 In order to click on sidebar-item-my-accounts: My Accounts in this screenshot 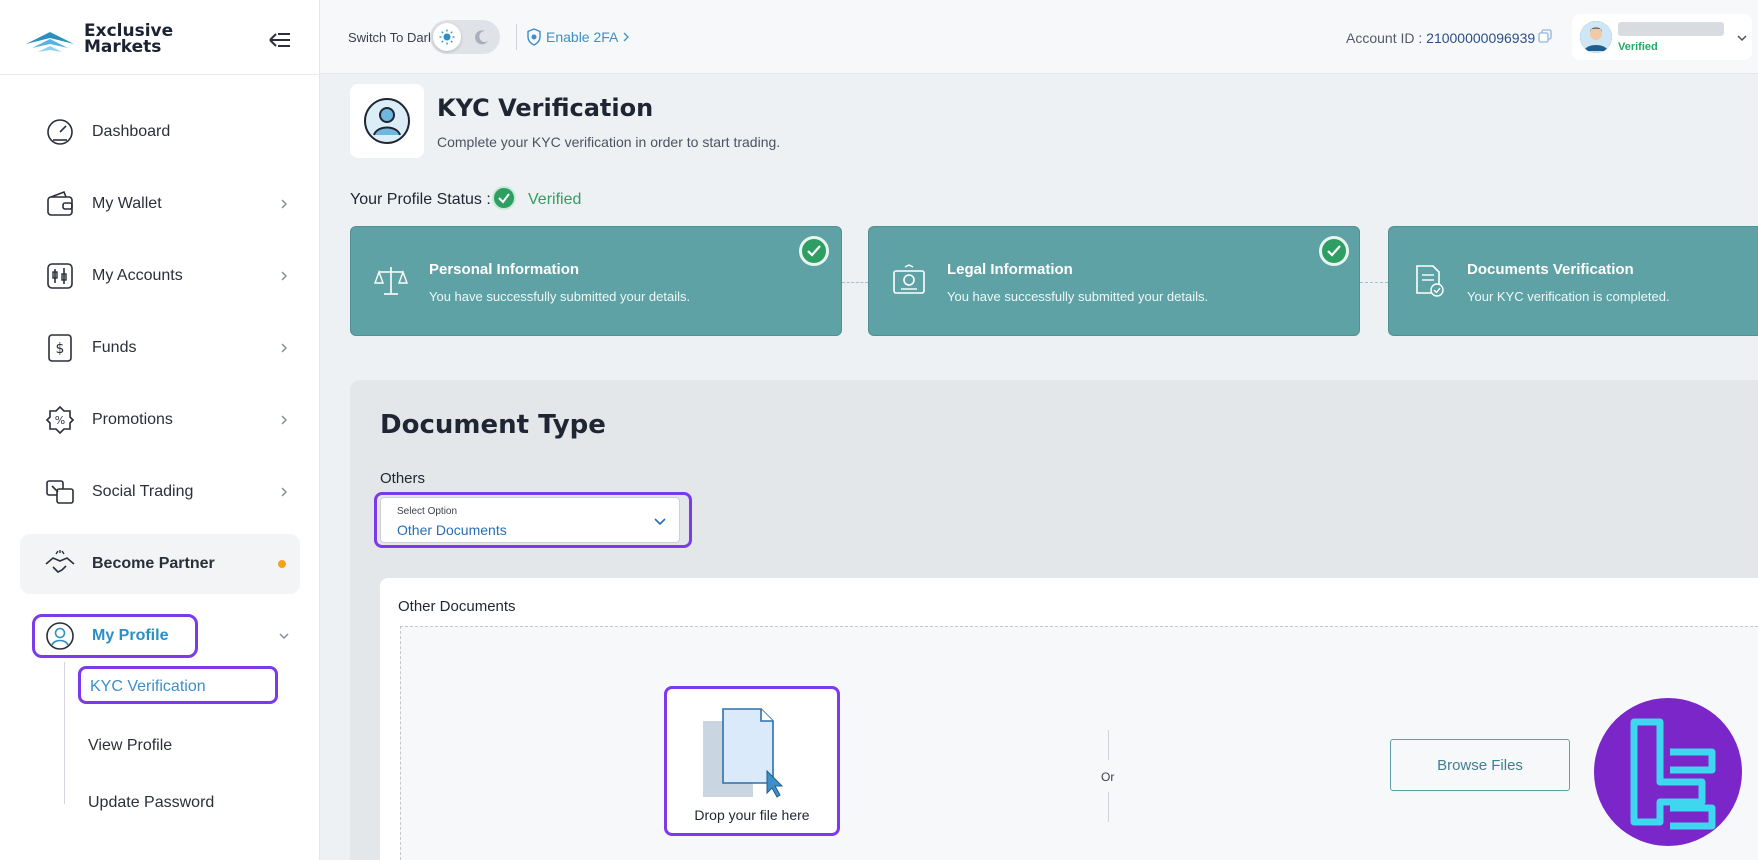, I will do `click(160, 276)`.